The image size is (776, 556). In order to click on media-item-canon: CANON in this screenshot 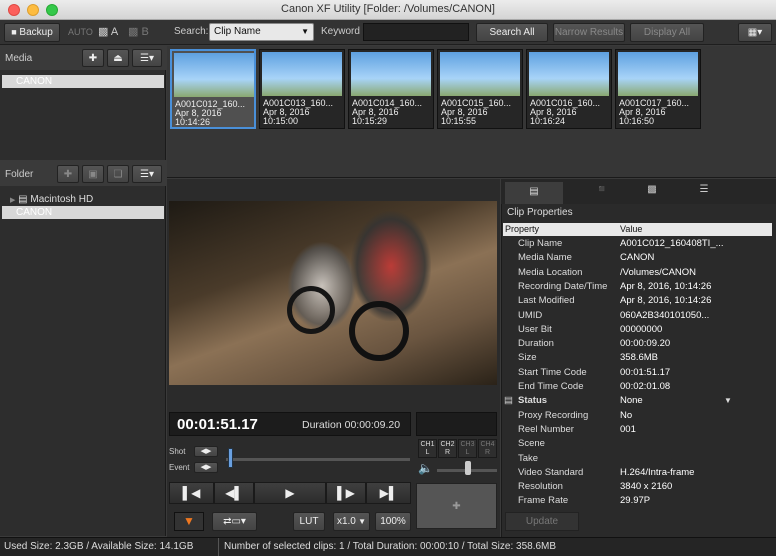, I will do `click(83, 81)`.